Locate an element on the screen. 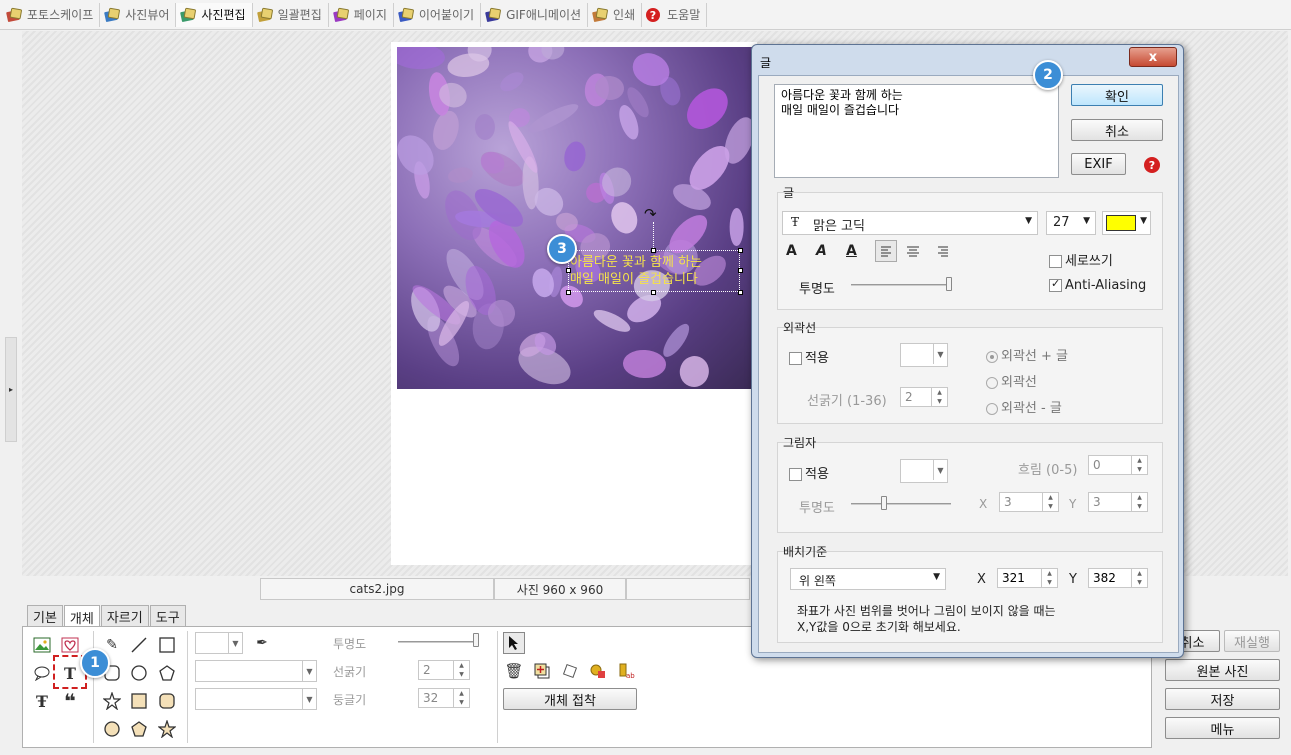 This screenshot has height=755, width=1291. tab-crop: 자르기 is located at coordinates (124, 616).